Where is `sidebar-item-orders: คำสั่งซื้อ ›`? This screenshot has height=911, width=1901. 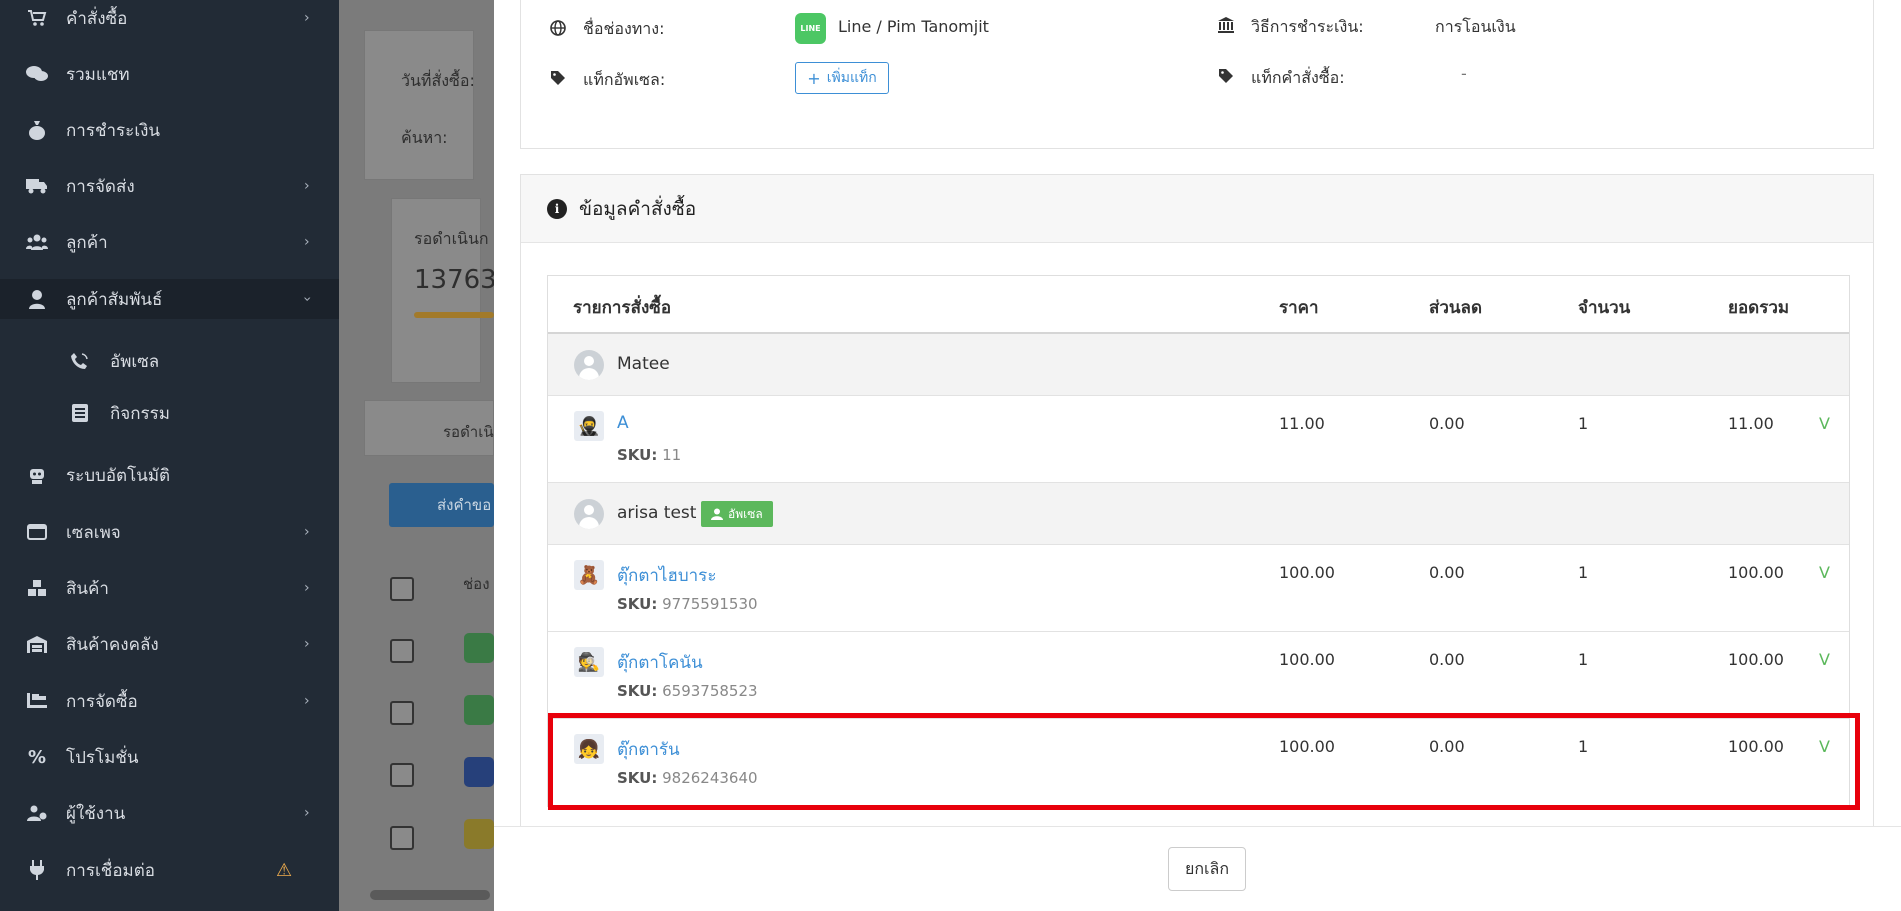
sidebar-item-orders: คำสั่งซื้อ › is located at coordinates (169, 19).